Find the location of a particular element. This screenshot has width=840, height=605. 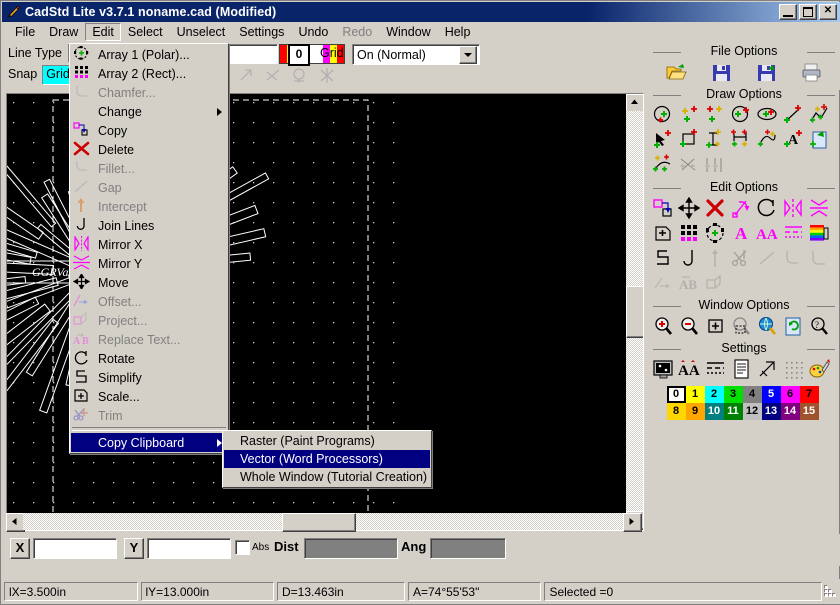

zoom-out-icon is located at coordinates (689, 326).